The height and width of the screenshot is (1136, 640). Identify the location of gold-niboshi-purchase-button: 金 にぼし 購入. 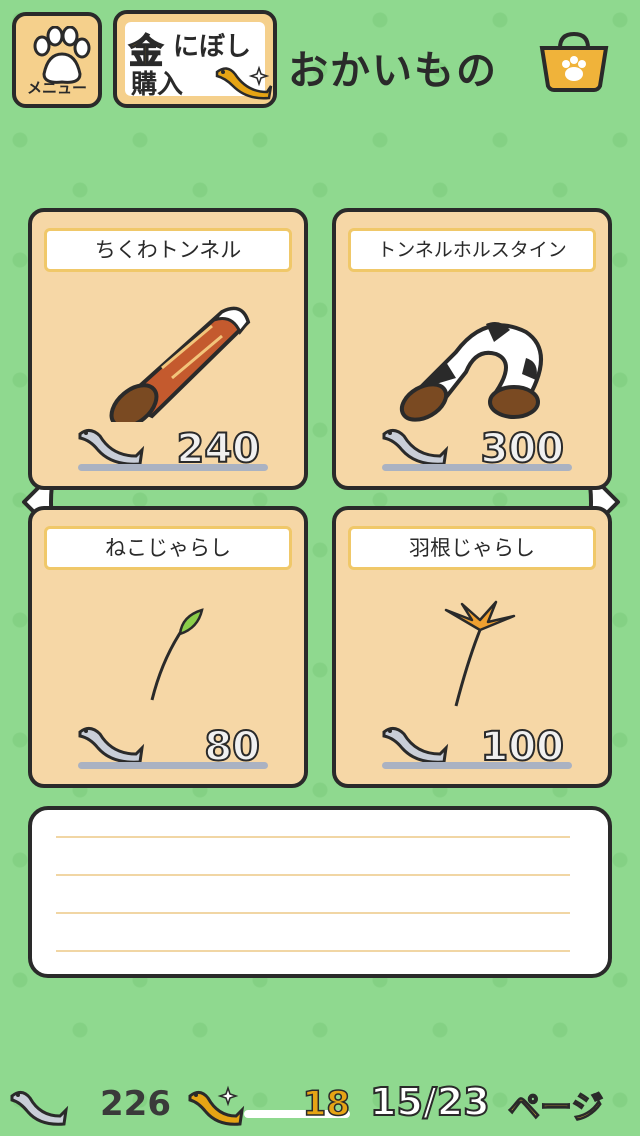
(195, 59).